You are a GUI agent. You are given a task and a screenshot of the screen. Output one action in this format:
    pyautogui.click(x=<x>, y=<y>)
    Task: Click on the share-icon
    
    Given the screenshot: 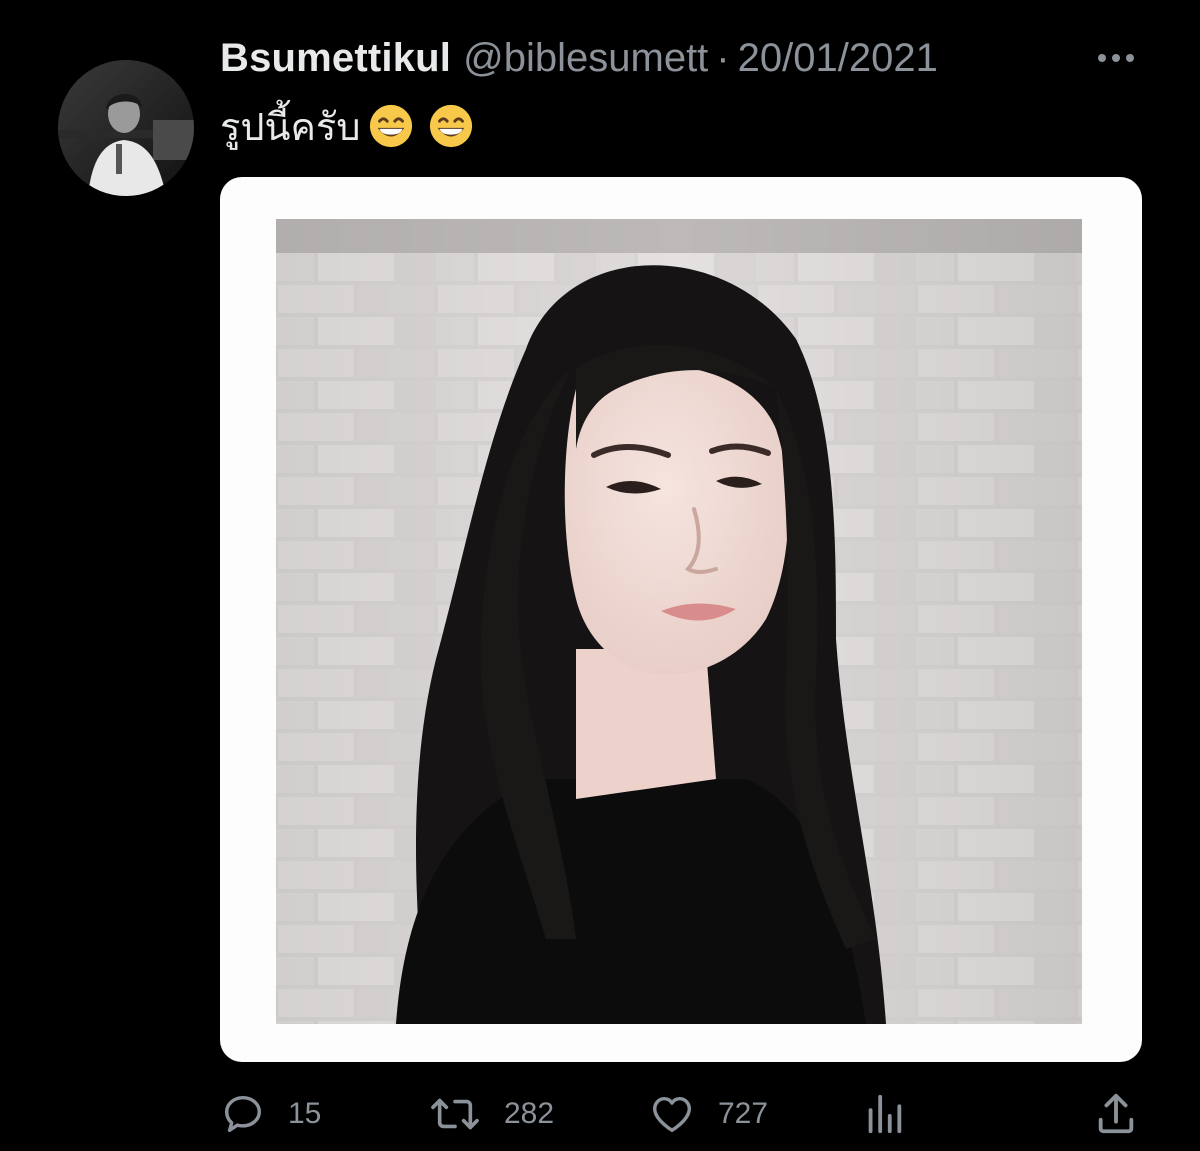 What is the action you would take?
    pyautogui.click(x=1116, y=1113)
    